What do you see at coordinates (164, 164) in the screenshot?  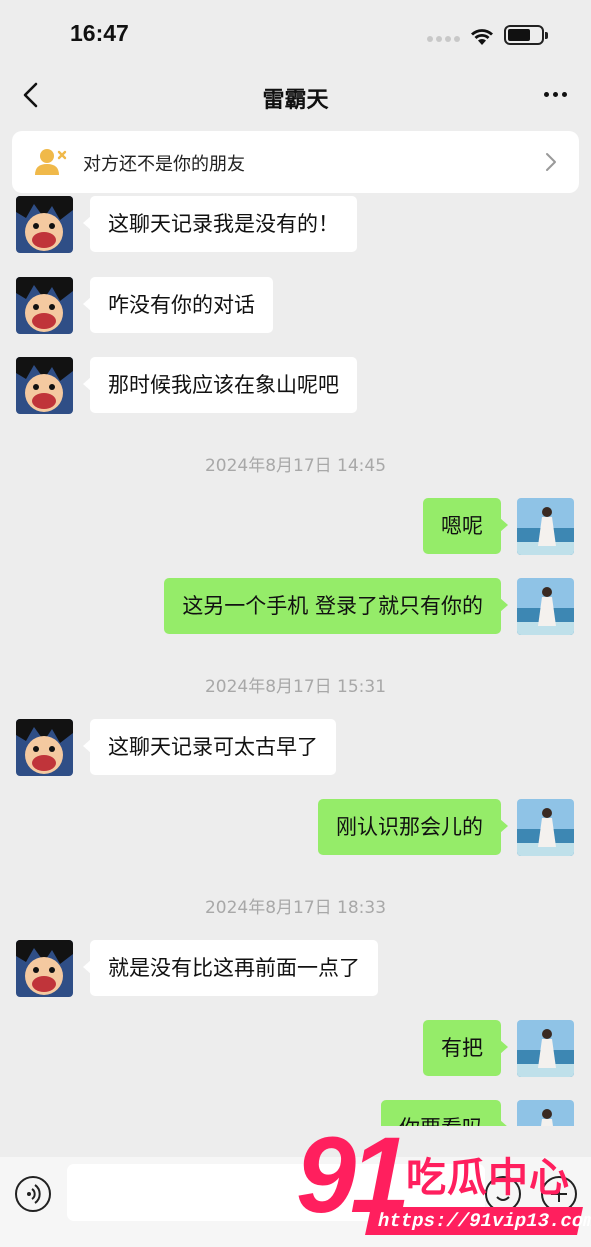 I see `banner-text: 对方还不是你的朋友` at bounding box center [164, 164].